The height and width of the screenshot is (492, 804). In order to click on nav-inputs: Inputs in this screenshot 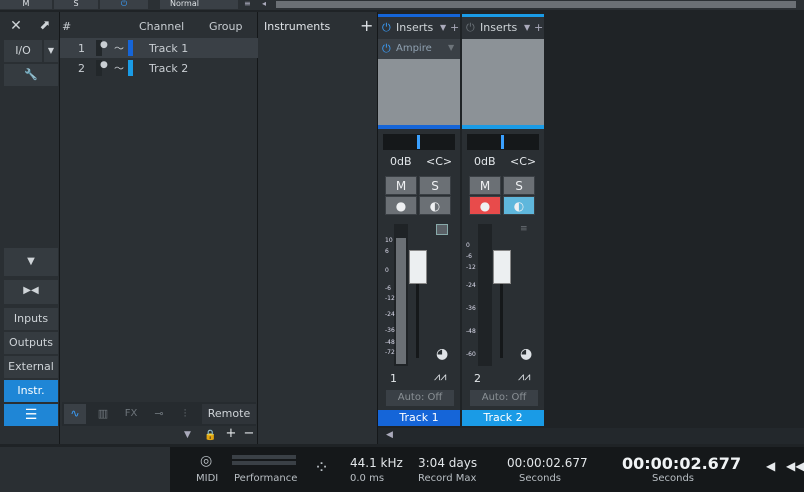, I will do `click(31, 319)`.